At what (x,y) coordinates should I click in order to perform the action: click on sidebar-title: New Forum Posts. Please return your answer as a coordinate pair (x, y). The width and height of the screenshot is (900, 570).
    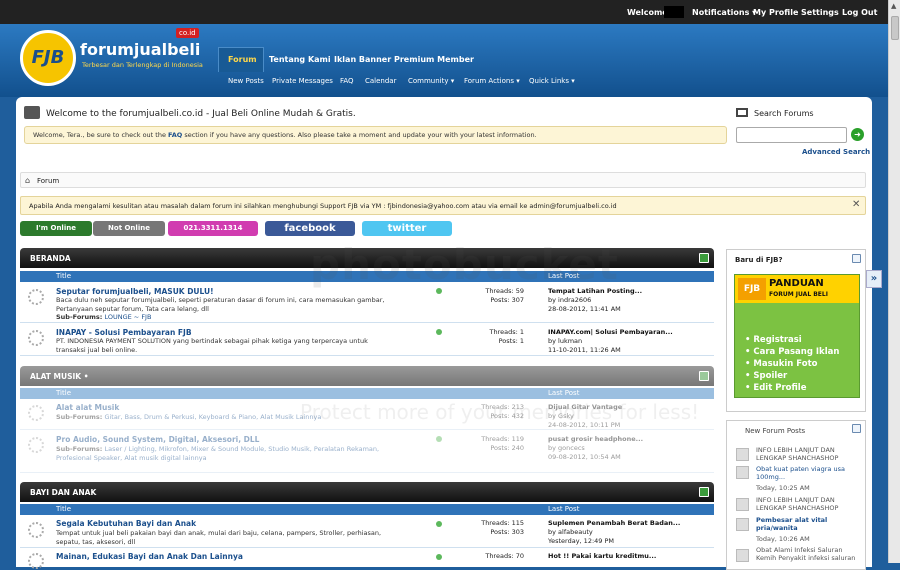
    Looking at the image, I should click on (775, 431).